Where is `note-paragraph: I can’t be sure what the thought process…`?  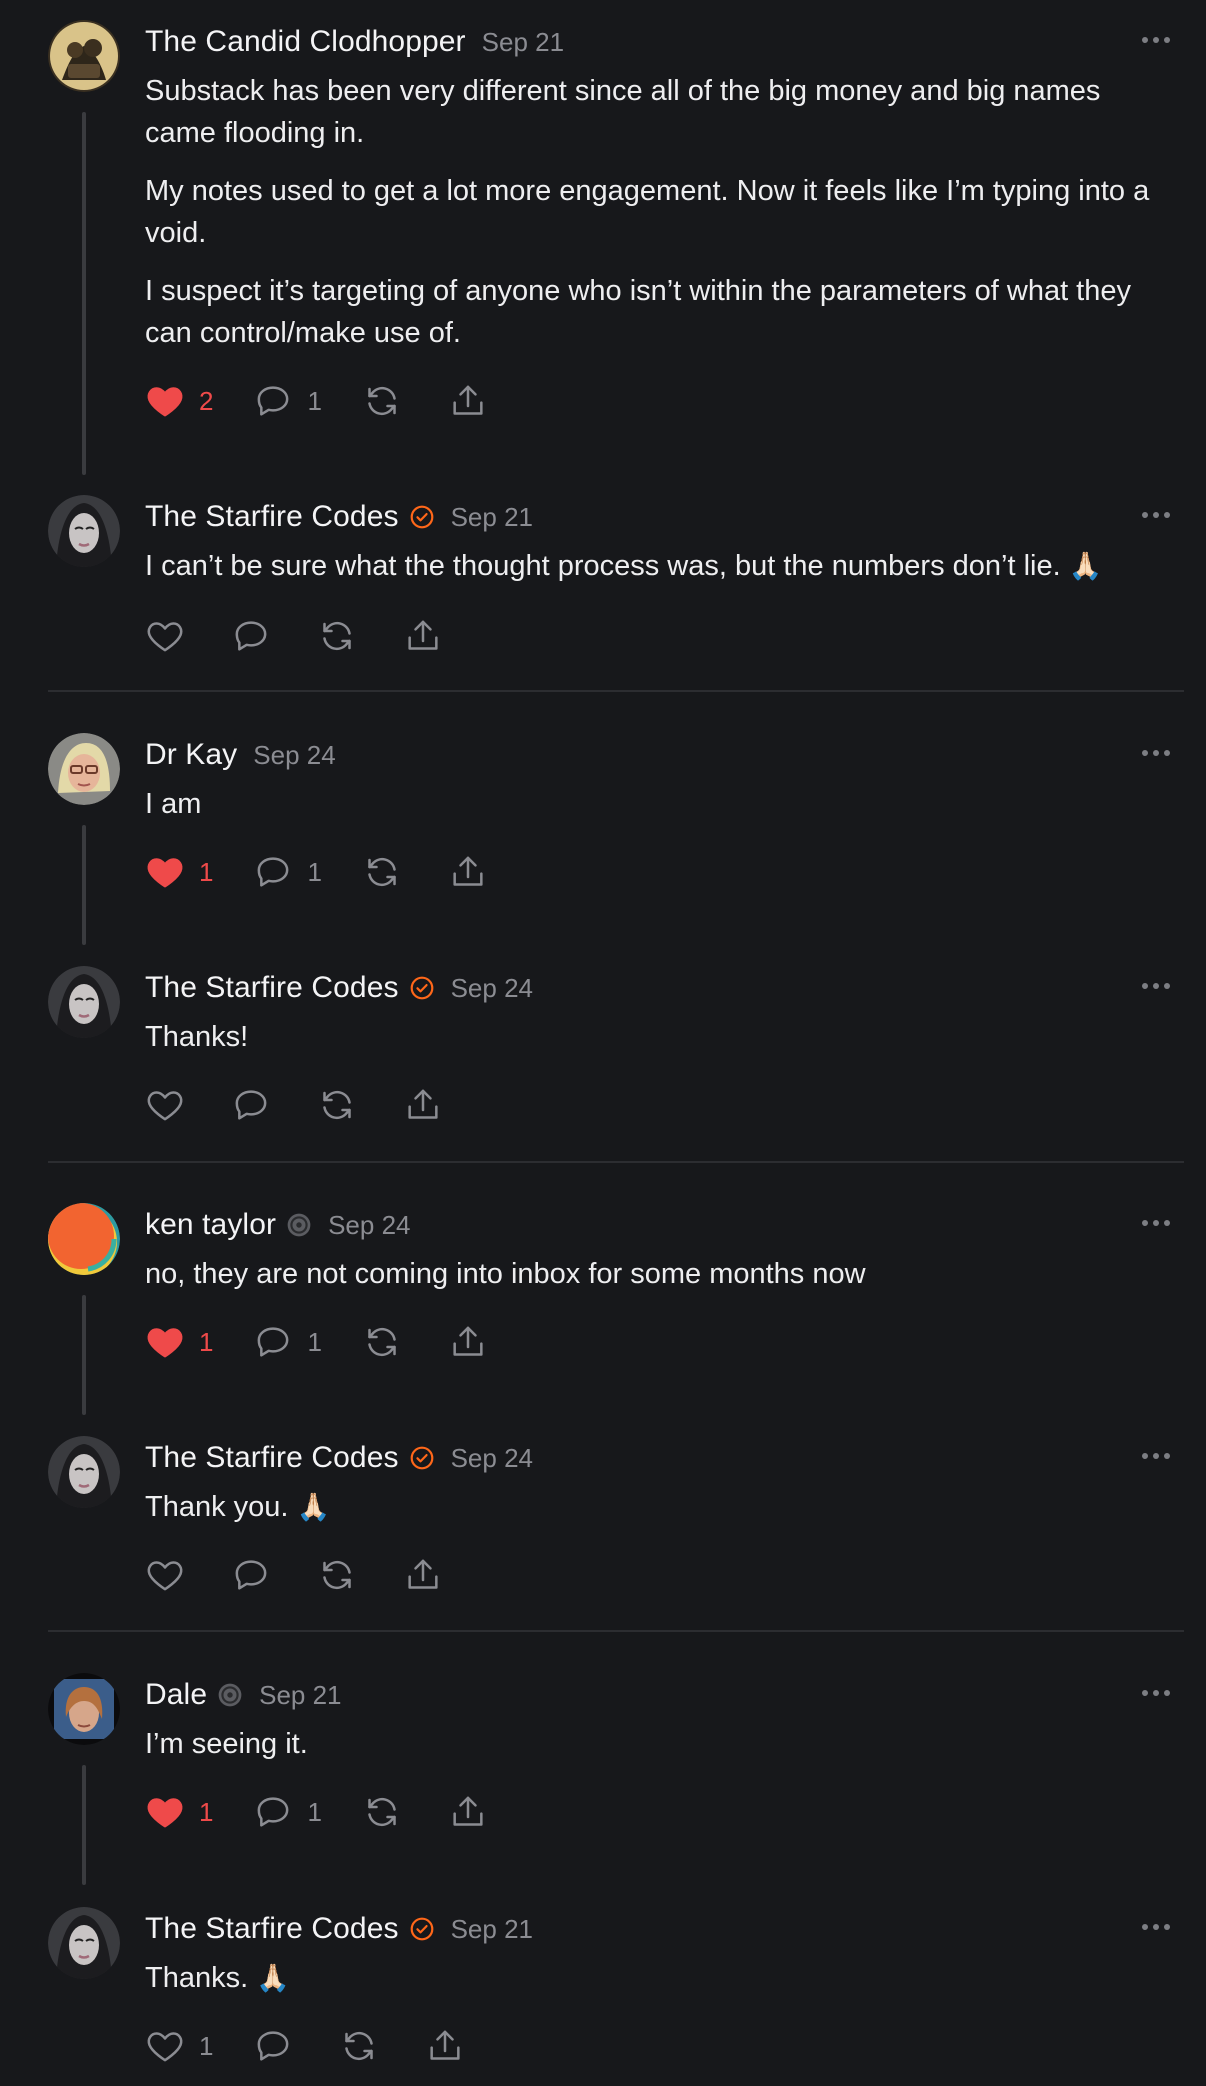 note-paragraph: I can’t be sure what the thought process… is located at coordinates (624, 566).